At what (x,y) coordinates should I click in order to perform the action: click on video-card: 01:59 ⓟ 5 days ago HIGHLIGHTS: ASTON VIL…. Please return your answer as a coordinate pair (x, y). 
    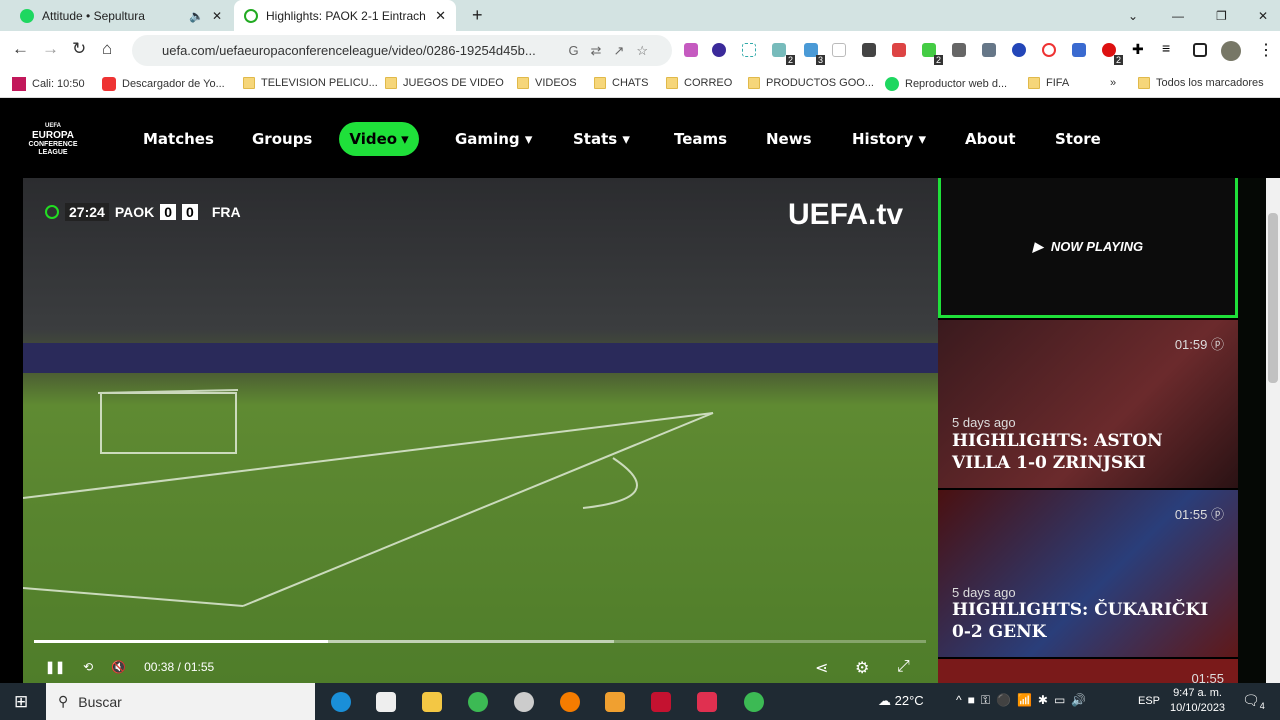
    Looking at the image, I should click on (1088, 404).